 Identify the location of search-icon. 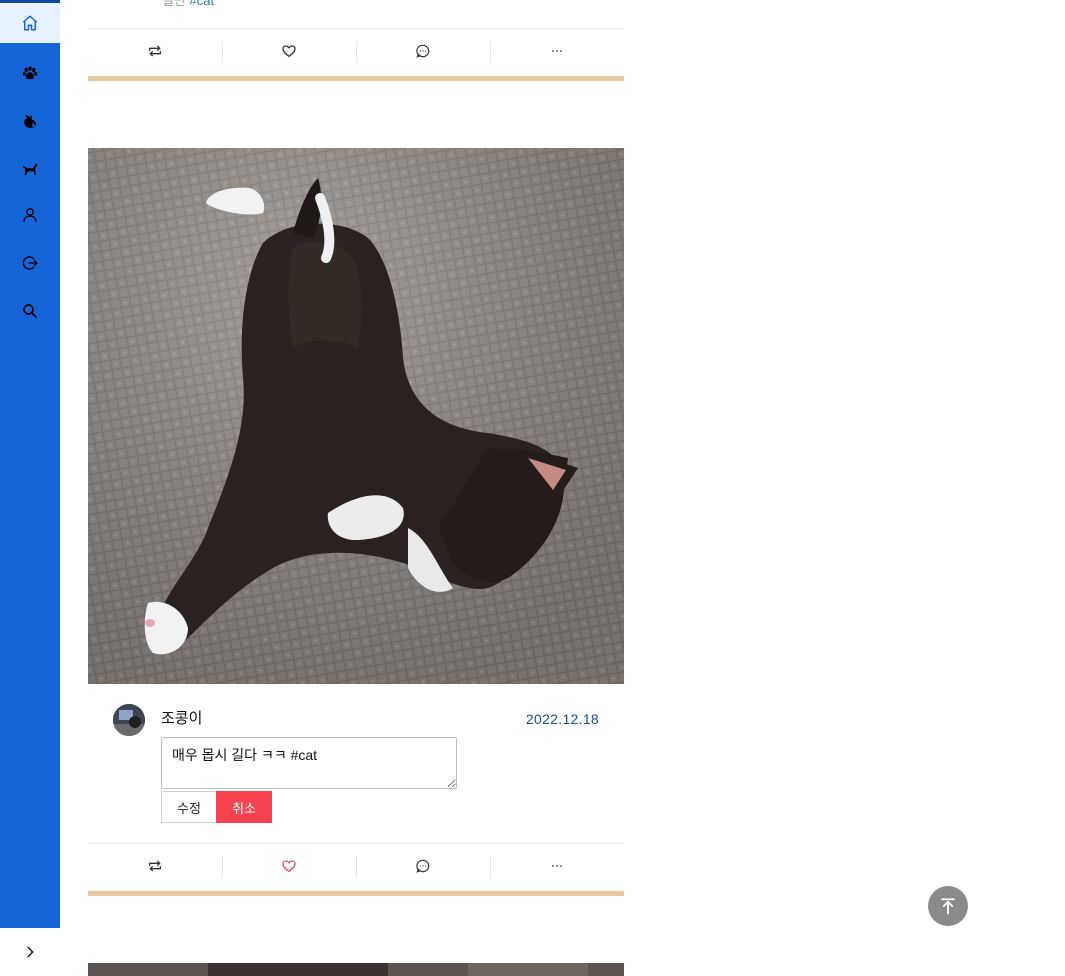
(30, 311).